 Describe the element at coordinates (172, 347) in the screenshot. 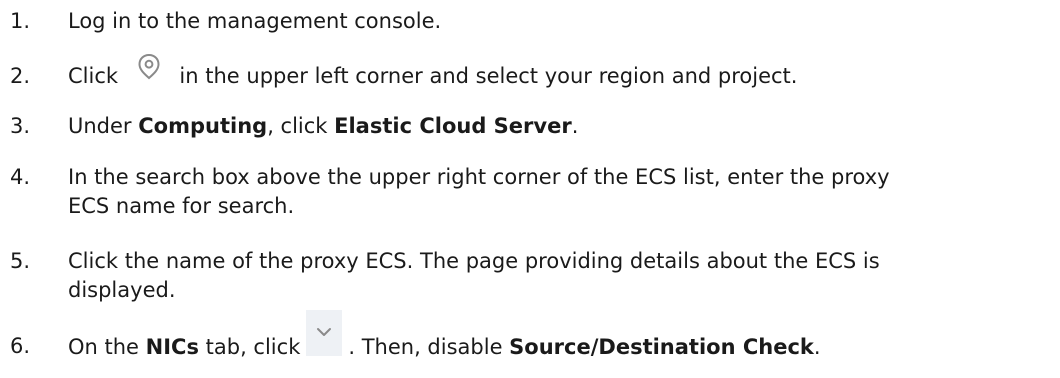

I see `ui-term: NICs` at that location.